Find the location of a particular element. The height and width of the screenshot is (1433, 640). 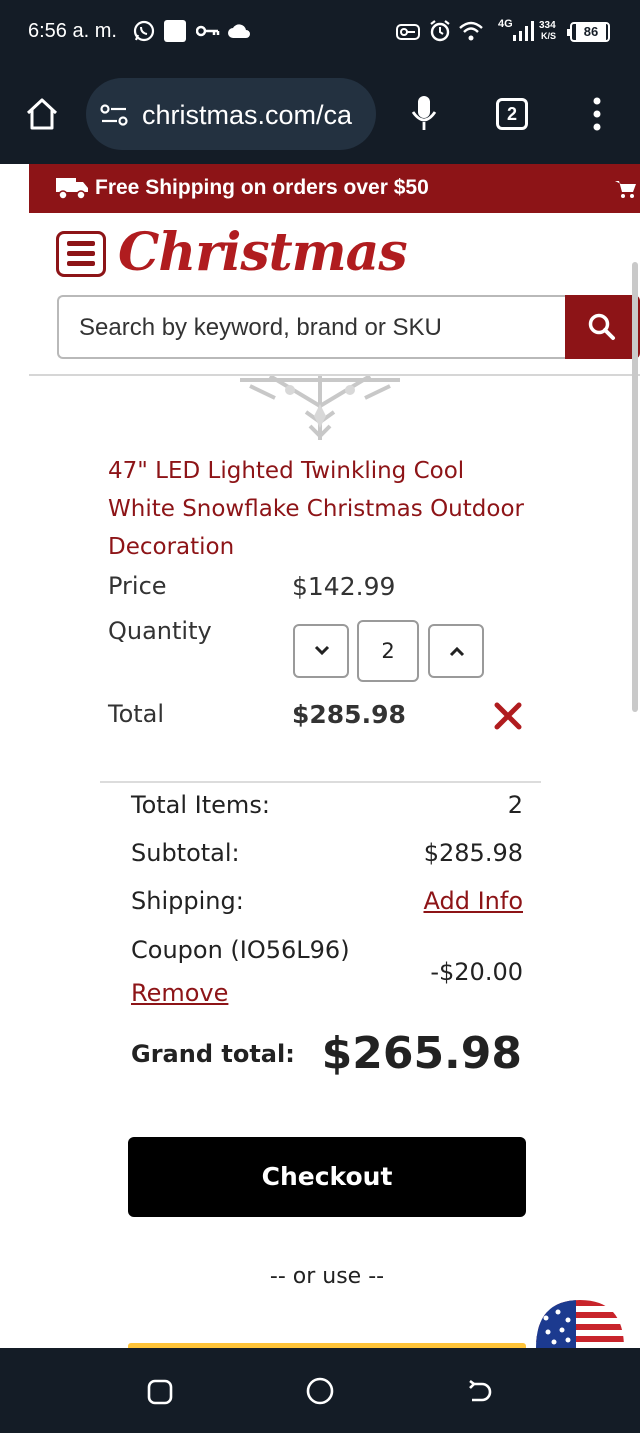

chevron-down-icon is located at coordinates (322, 650).